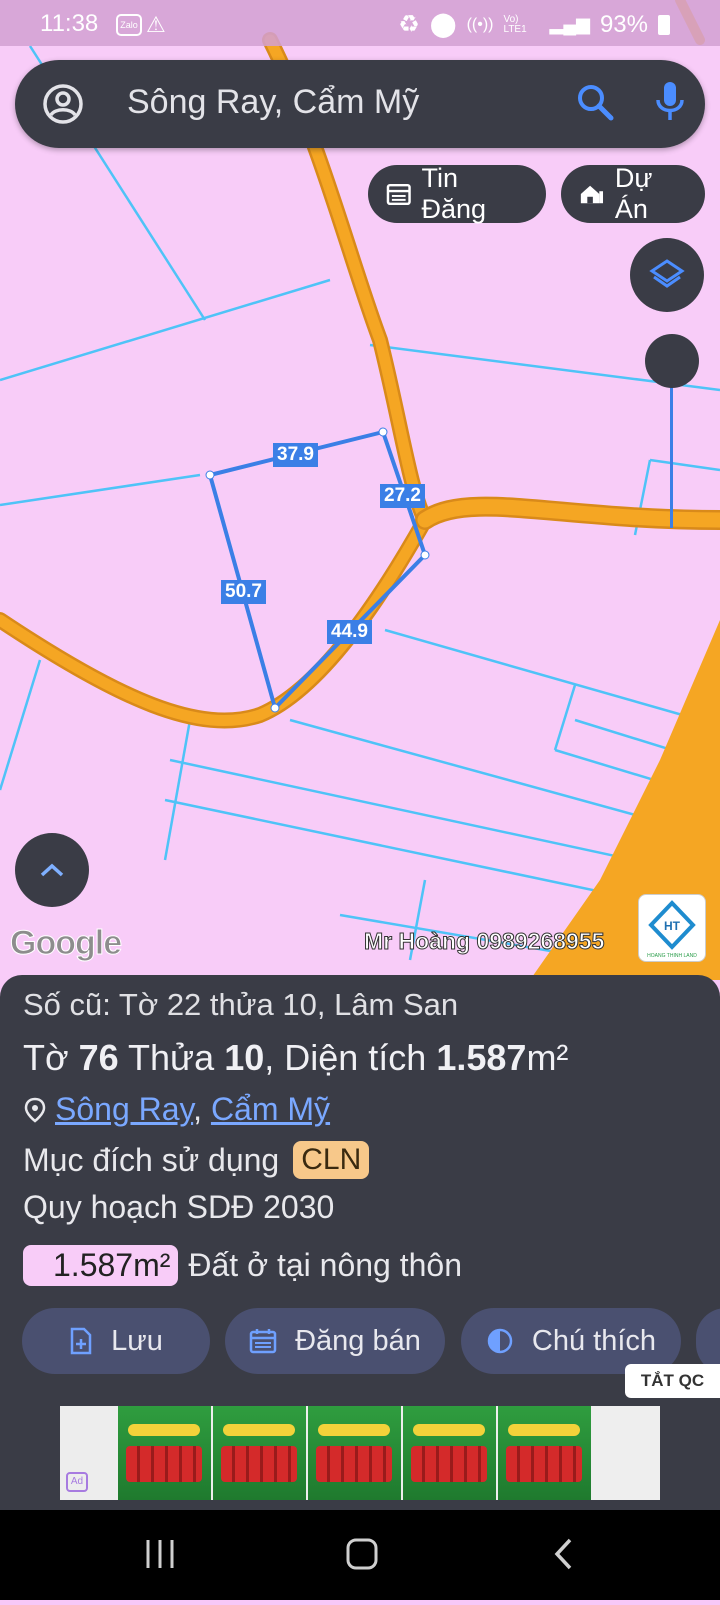 Image resolution: width=720 pixels, height=1605 pixels. What do you see at coordinates (244, 1057) in the screenshot?
I see `parcel-number: 10` at bounding box center [244, 1057].